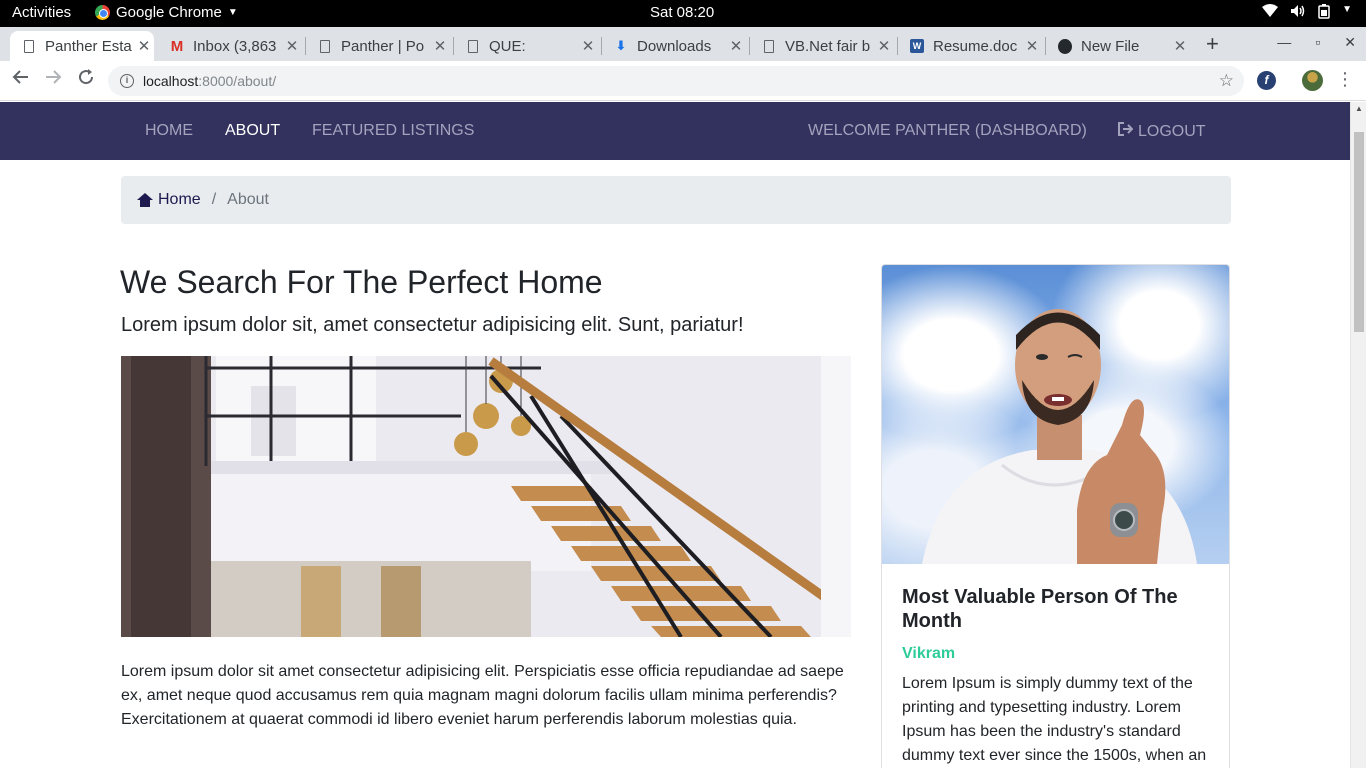  Describe the element at coordinates (676, 200) in the screenshot. I see `breadcrumb: Home / About` at that location.